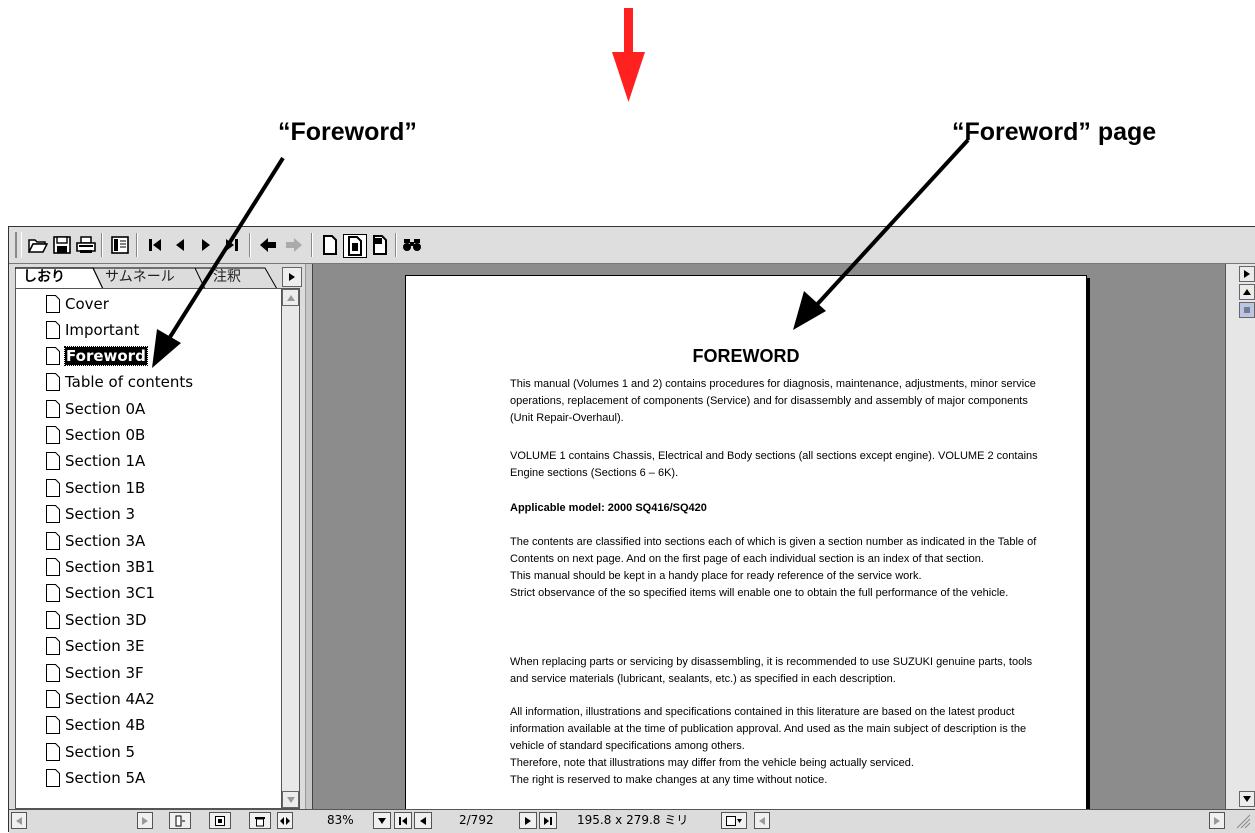  I want to click on last-page-button, so click(548, 820).